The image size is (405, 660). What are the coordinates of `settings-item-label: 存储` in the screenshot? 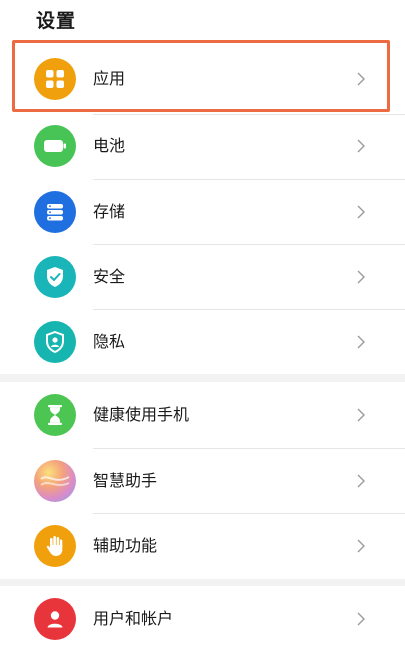 It's located at (109, 211).